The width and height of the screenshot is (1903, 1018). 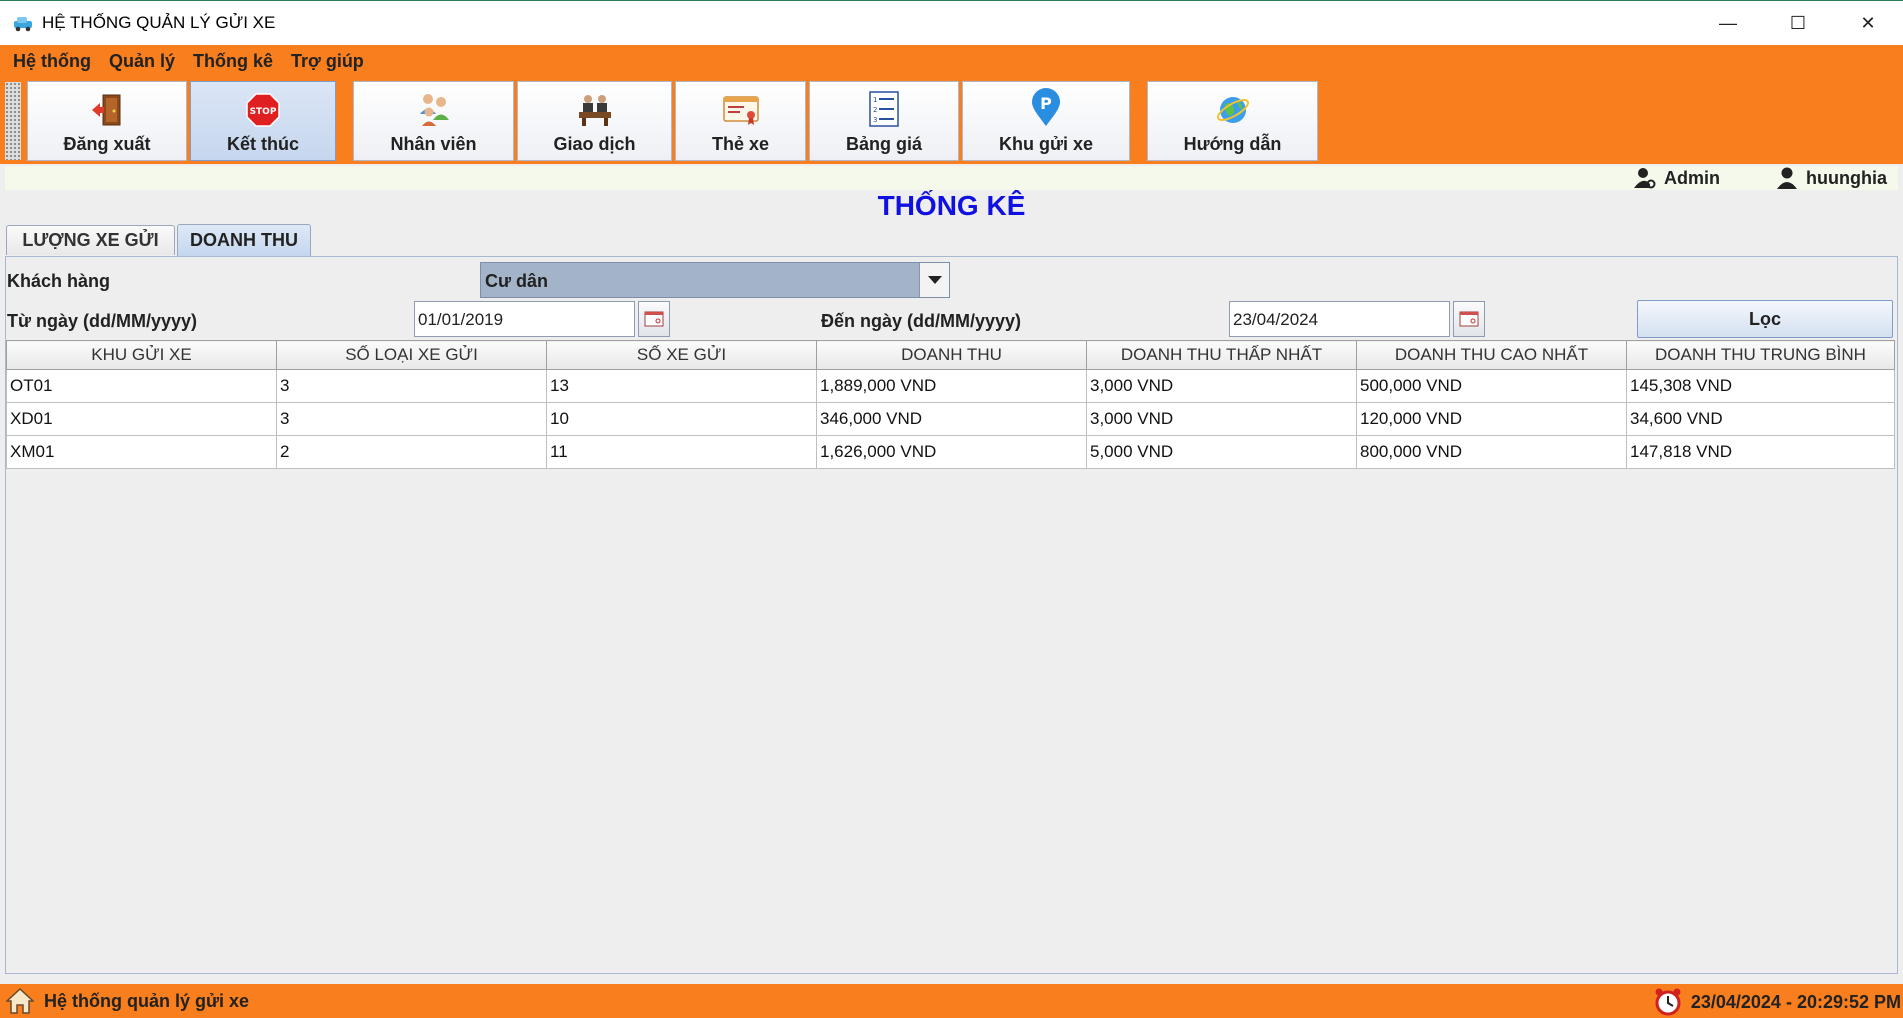 I want to click on globe-icon, so click(x=1232, y=110).